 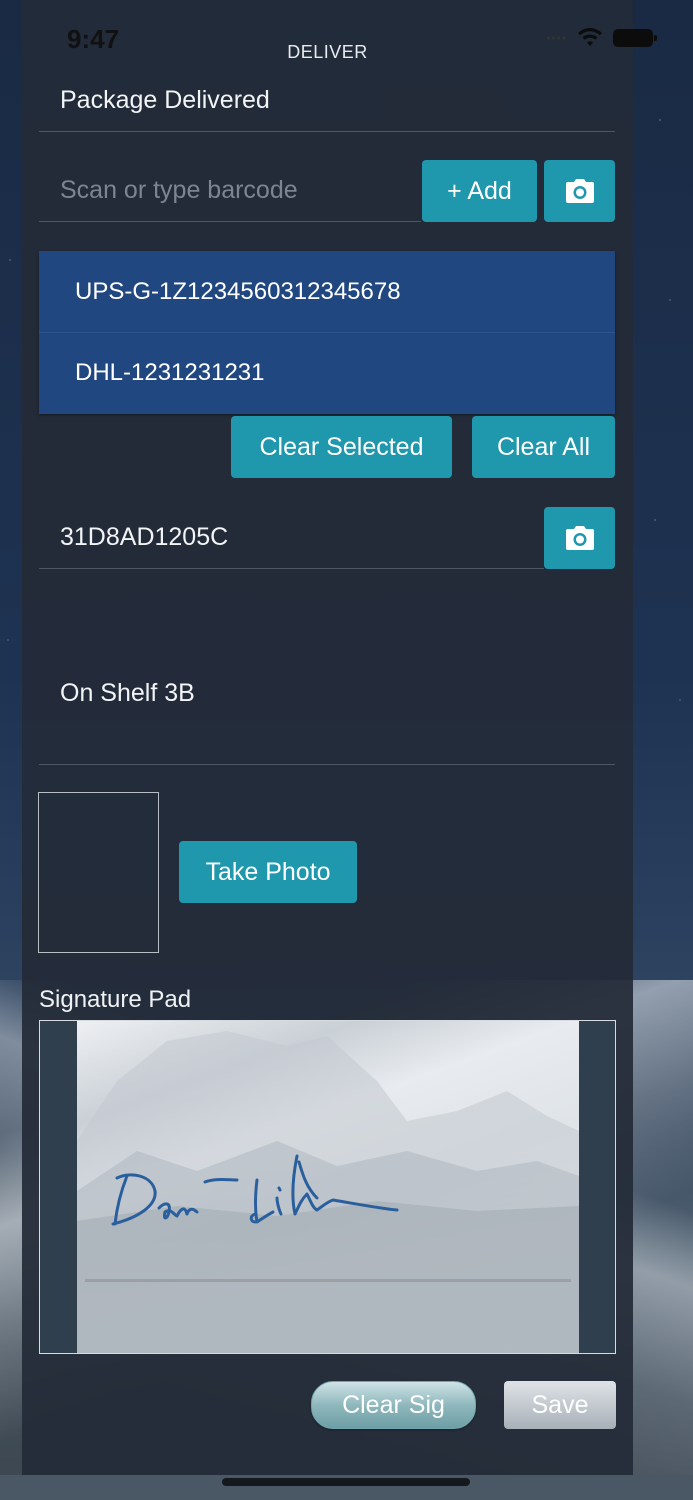 What do you see at coordinates (341, 447) in the screenshot?
I see `clear-selected-button: Clear Selected` at bounding box center [341, 447].